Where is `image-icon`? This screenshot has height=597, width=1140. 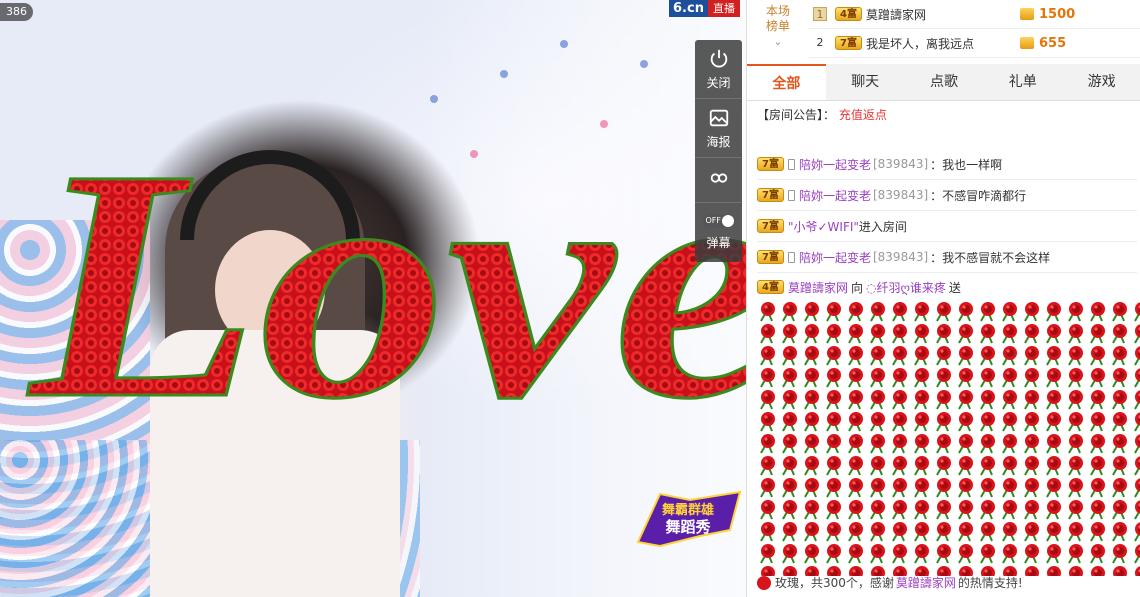
image-icon is located at coordinates (718, 117).